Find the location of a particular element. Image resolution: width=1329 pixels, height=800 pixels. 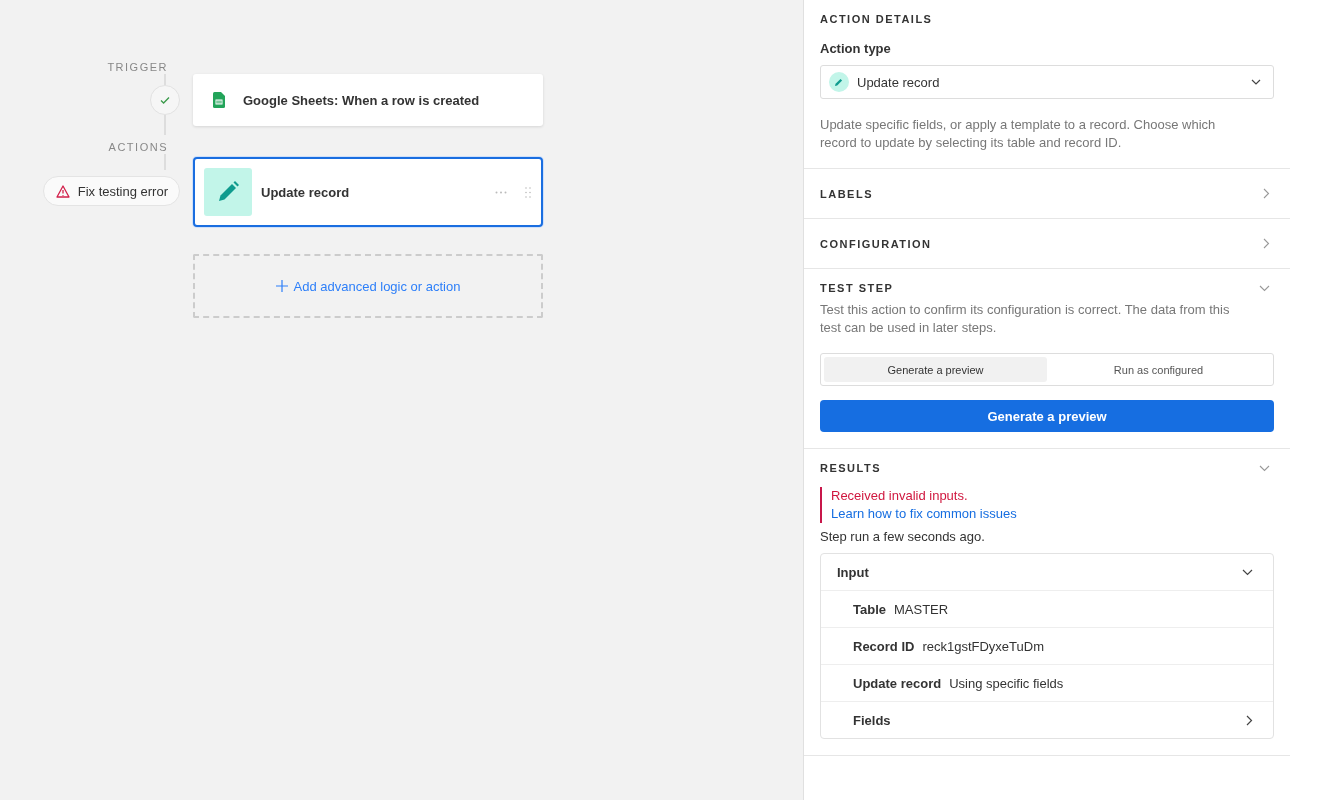

more-icon is located at coordinates (501, 192).